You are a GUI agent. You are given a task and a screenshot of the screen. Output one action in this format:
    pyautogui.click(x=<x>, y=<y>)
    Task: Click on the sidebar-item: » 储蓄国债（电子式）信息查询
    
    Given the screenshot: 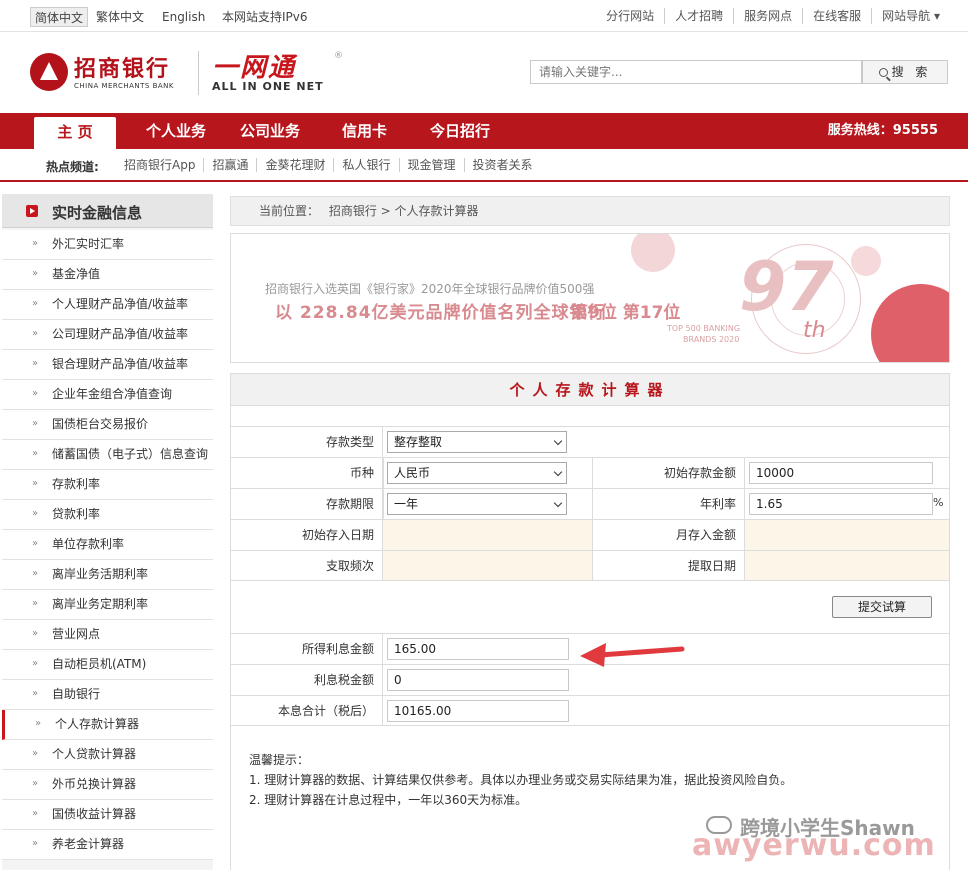 What is the action you would take?
    pyautogui.click(x=107, y=455)
    